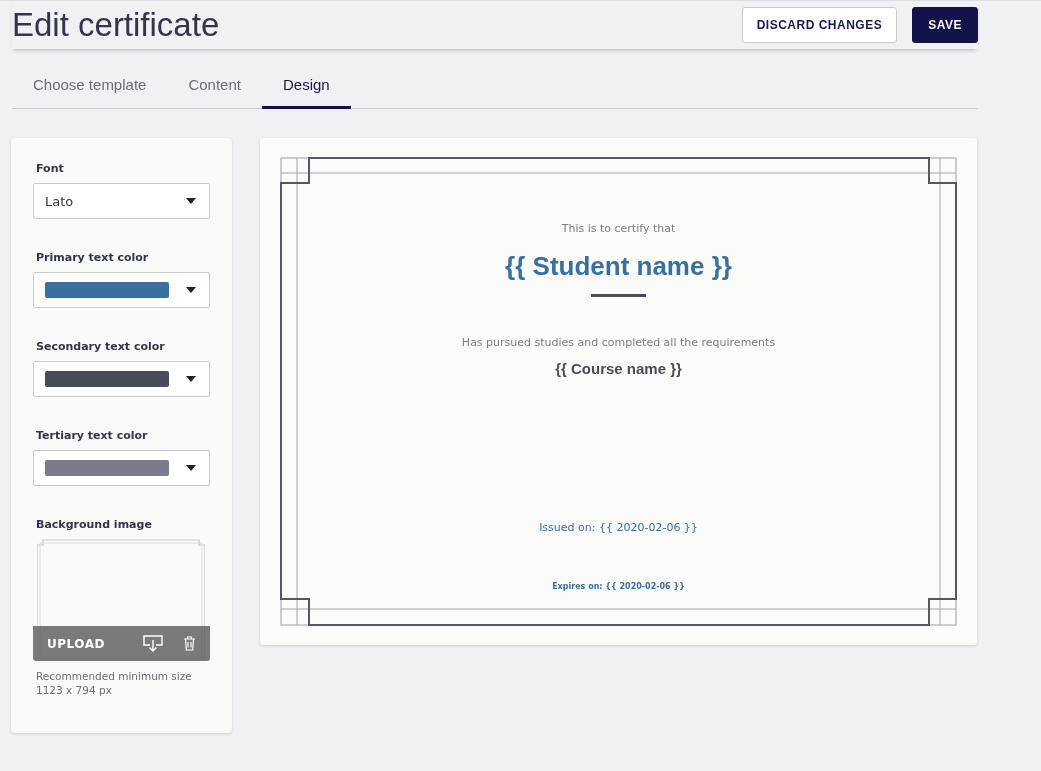 This screenshot has height=771, width=1041. Describe the element at coordinates (94, 524) in the screenshot. I see `field-label: Background image` at that location.